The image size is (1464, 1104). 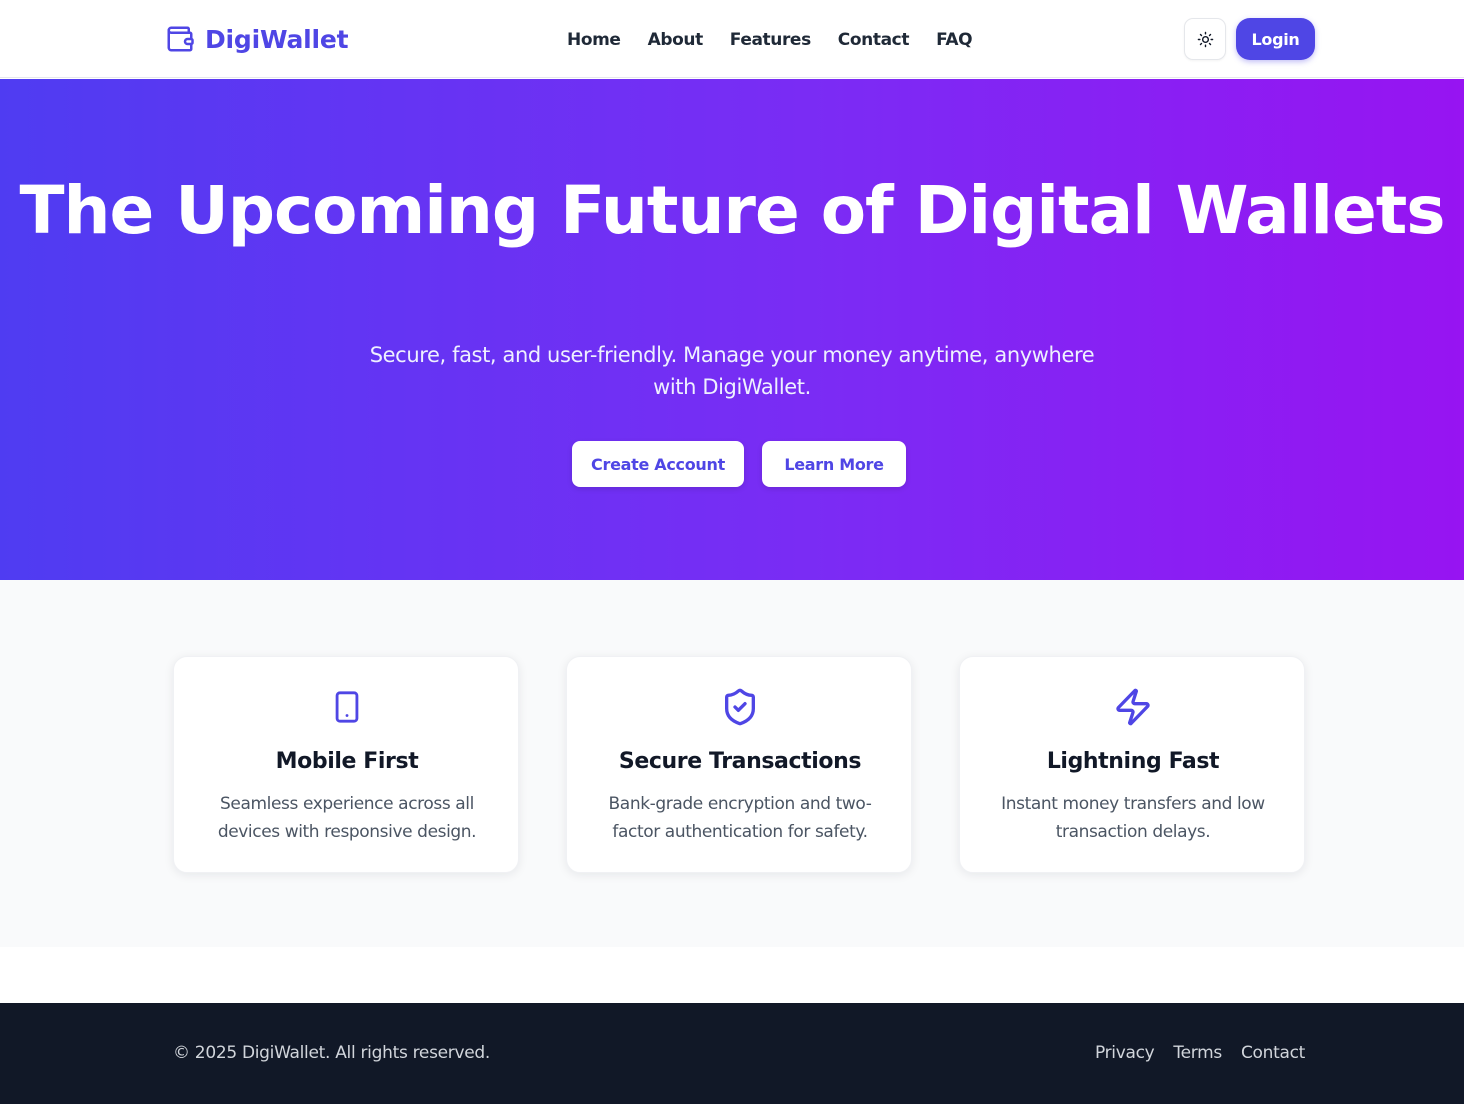 What do you see at coordinates (676, 40) in the screenshot?
I see `nav-about: About` at bounding box center [676, 40].